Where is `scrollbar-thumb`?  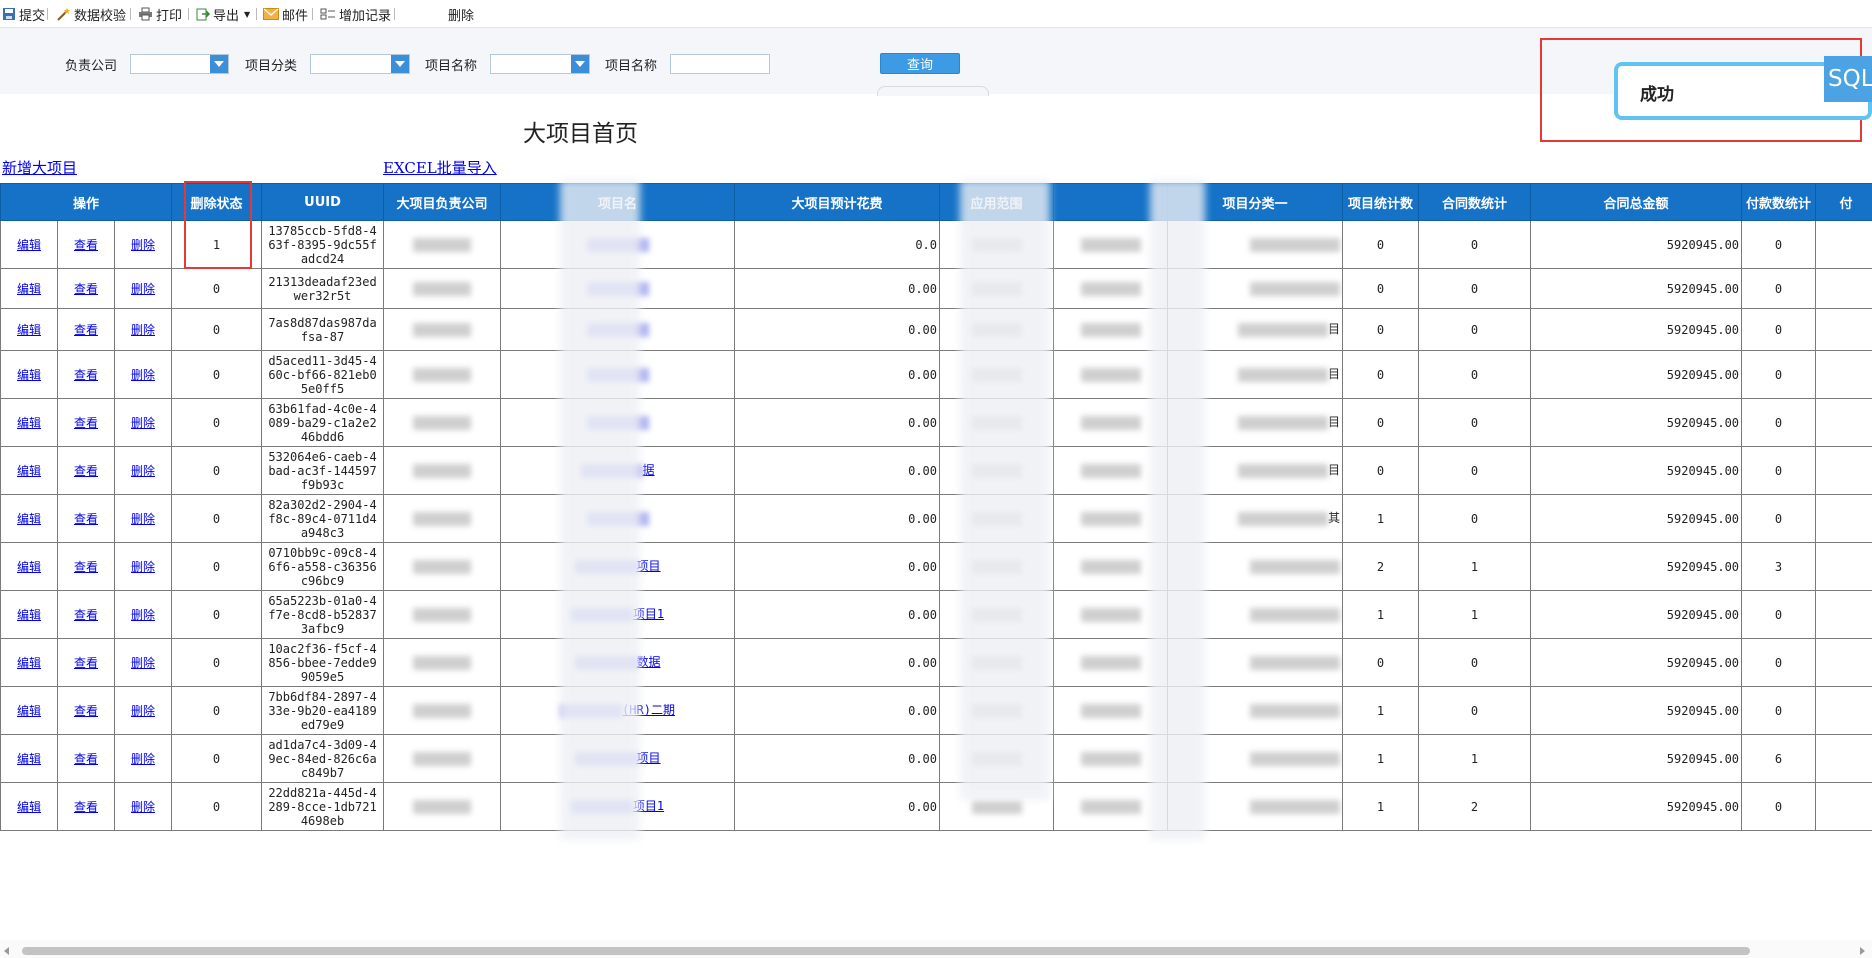 scrollbar-thumb is located at coordinates (886, 951).